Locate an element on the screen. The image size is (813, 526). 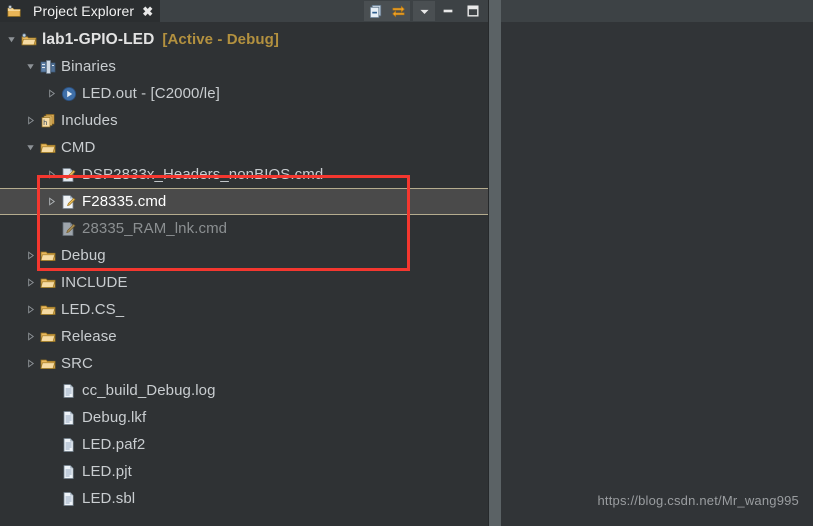
project-name: lab1-GPIO-LED is located at coordinates (98, 39).